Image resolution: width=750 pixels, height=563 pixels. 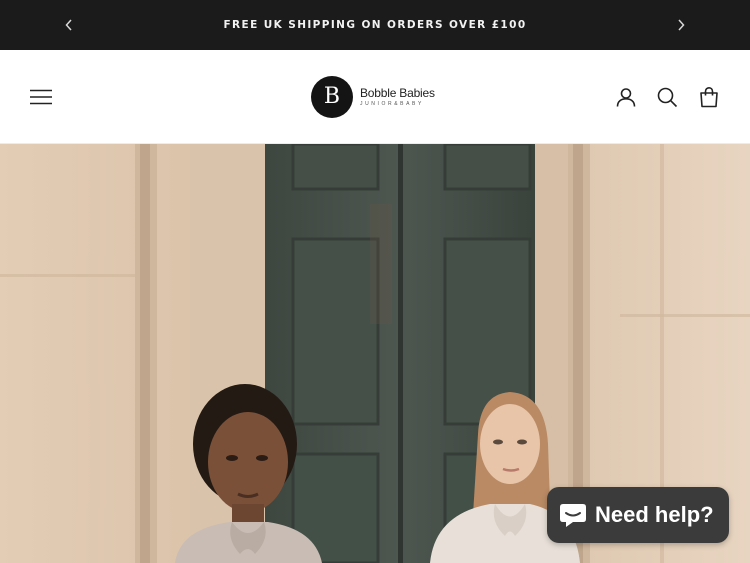 I want to click on logo-tagline: JUNIOR&BABY, so click(x=392, y=104).